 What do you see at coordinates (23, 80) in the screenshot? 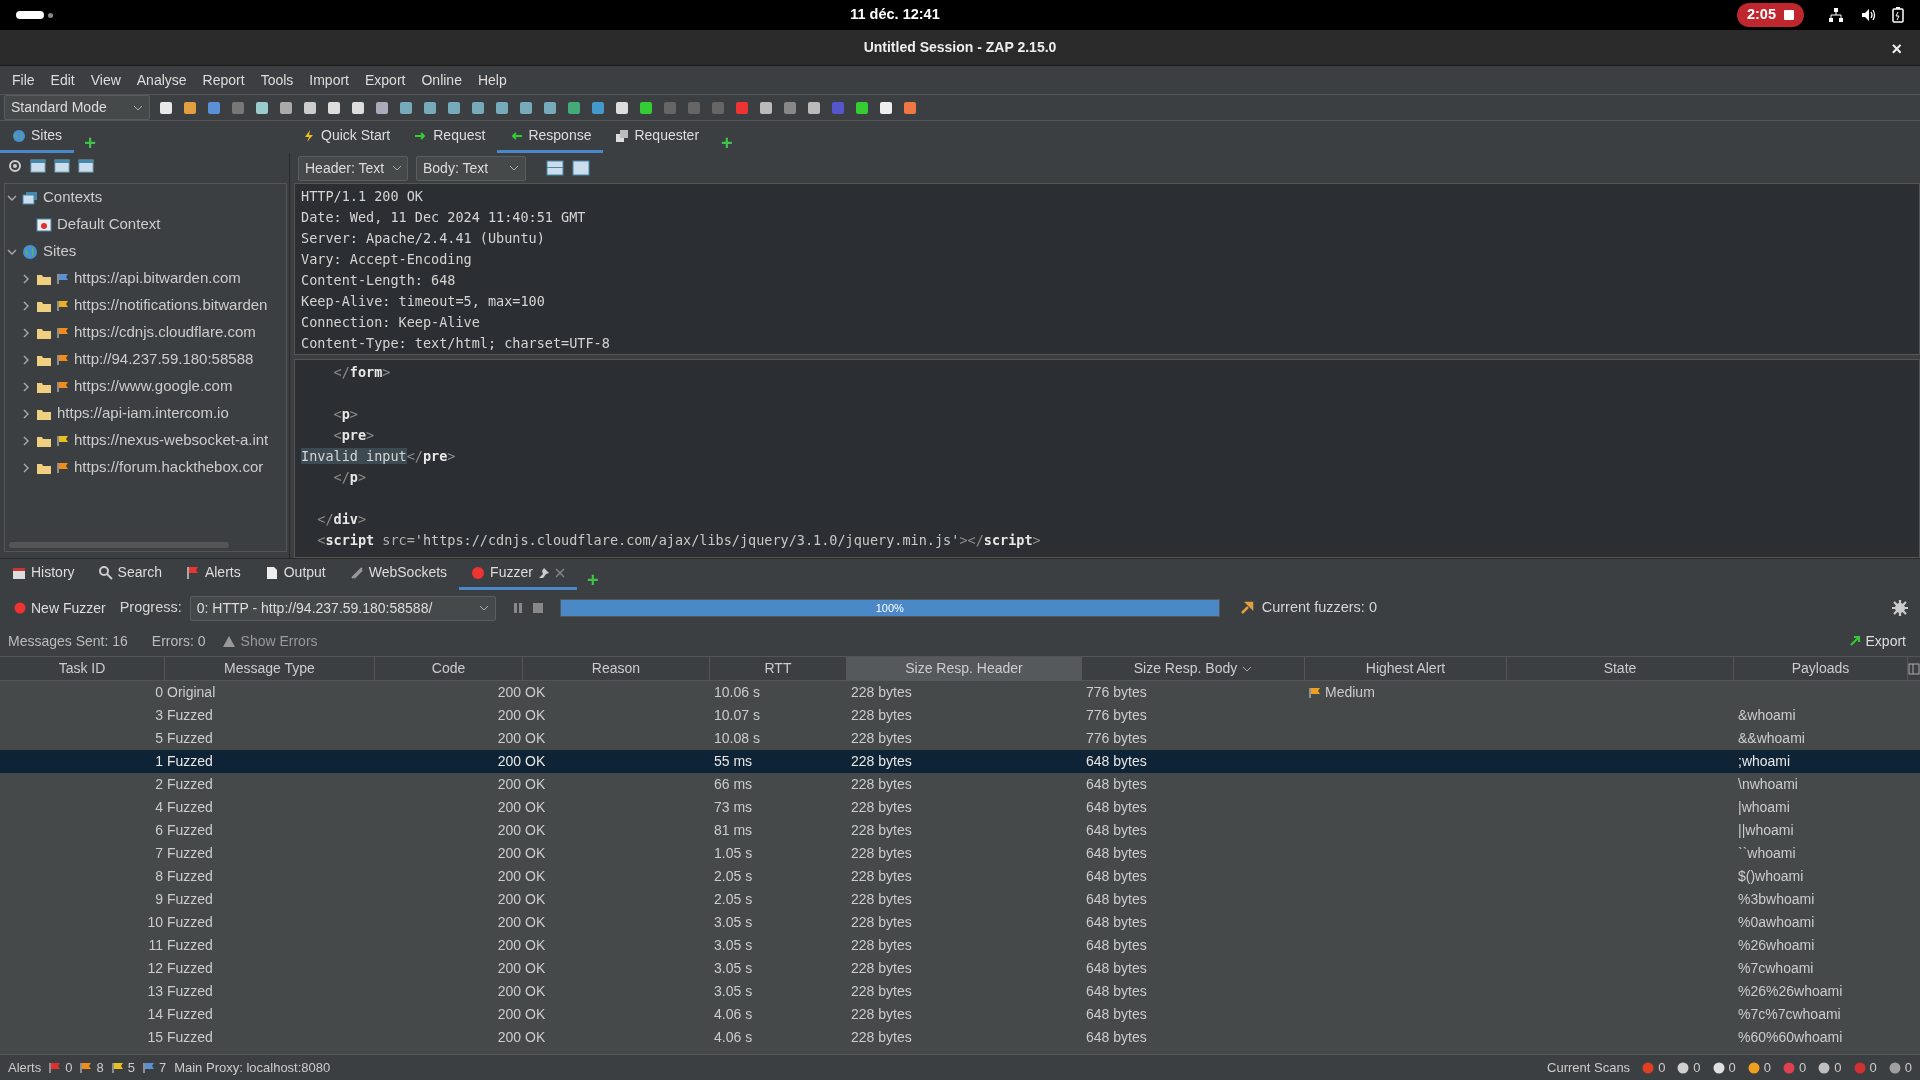
I see `menu-item: File` at bounding box center [23, 80].